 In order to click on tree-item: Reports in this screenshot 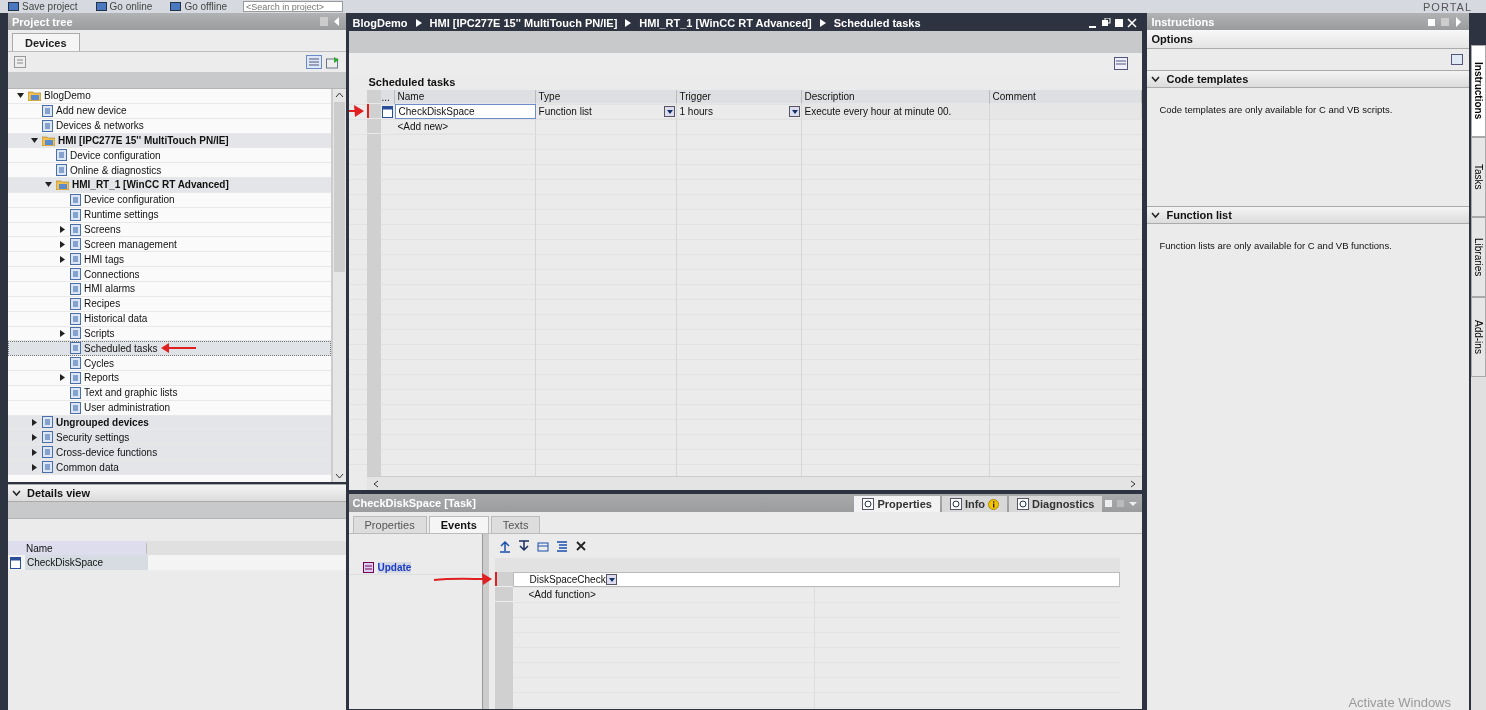, I will do `click(169, 378)`.